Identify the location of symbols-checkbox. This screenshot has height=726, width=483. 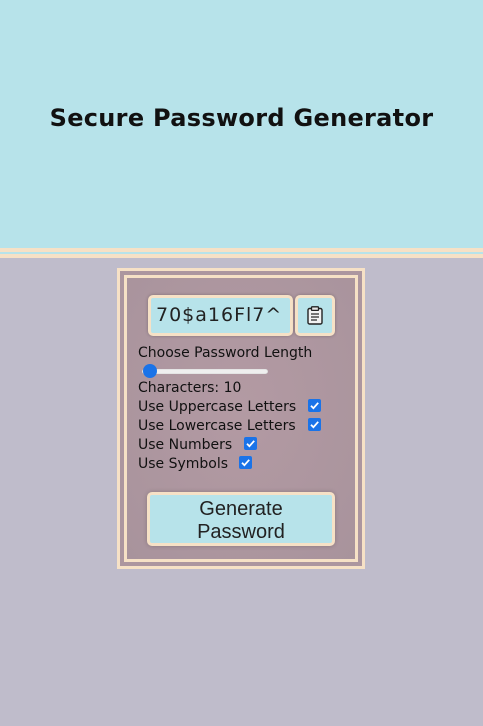
(245, 462).